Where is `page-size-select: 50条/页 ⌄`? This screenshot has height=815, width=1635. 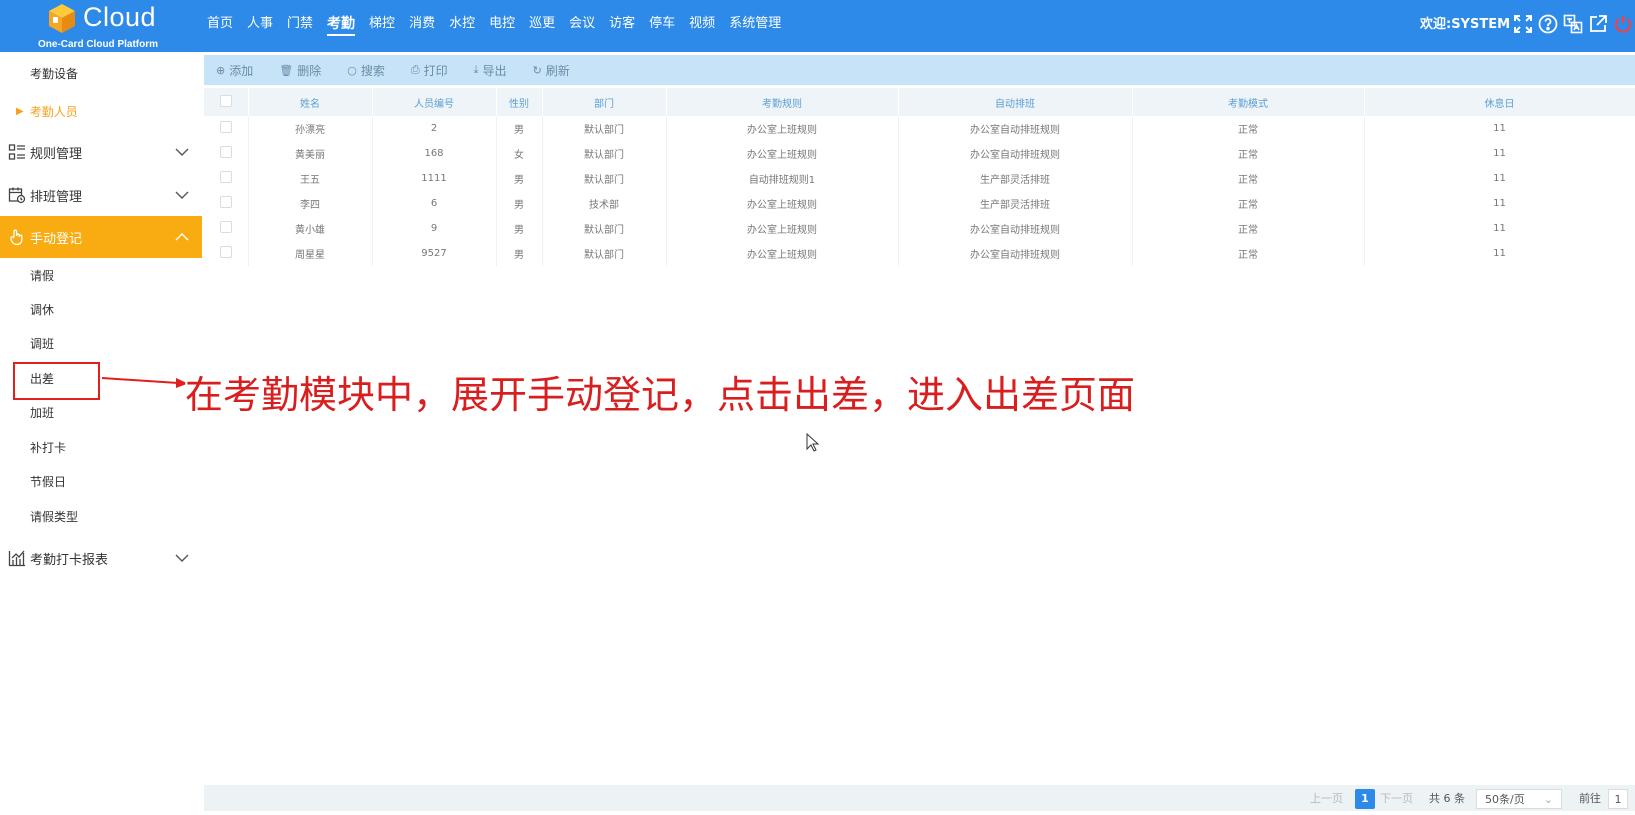
page-size-select: 50条/页 ⌄ is located at coordinates (1519, 799).